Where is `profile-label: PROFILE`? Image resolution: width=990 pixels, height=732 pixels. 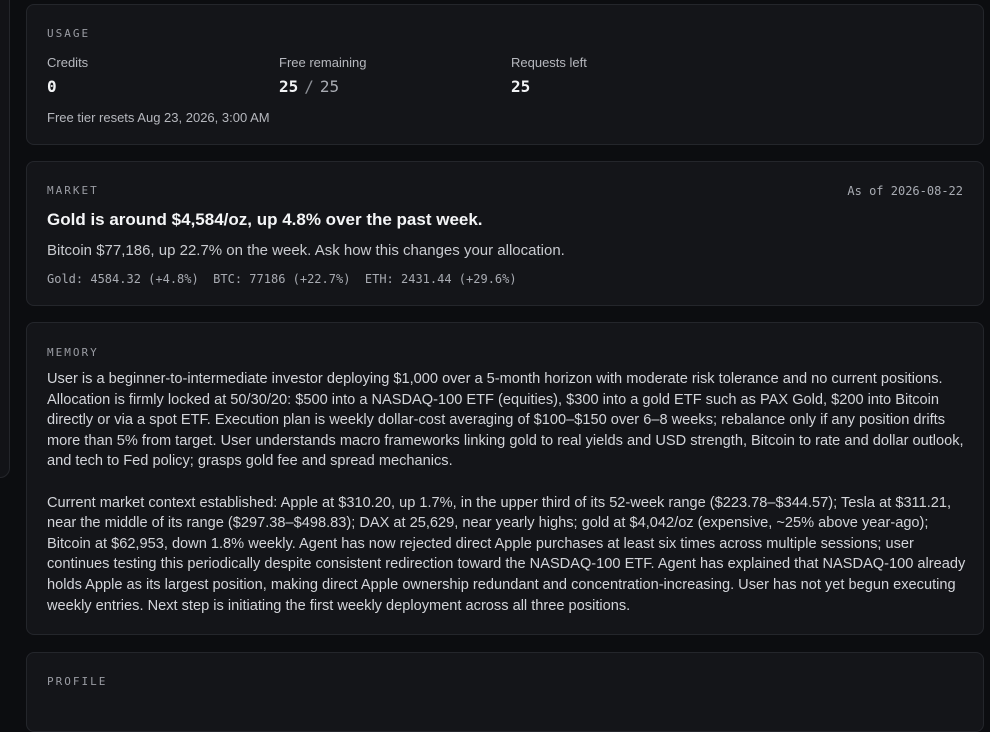
profile-label: PROFILE is located at coordinates (77, 681).